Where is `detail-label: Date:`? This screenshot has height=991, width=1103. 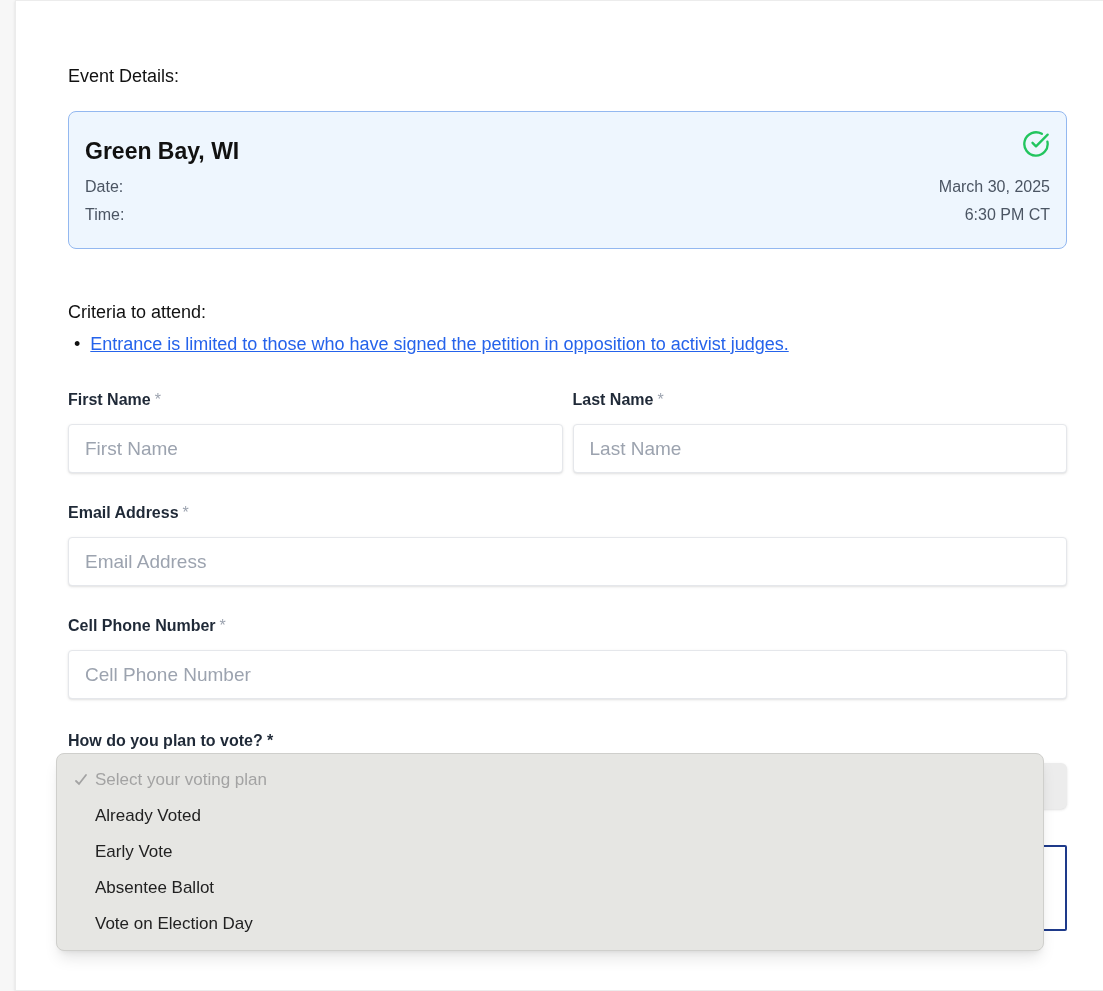
detail-label: Date: is located at coordinates (104, 186).